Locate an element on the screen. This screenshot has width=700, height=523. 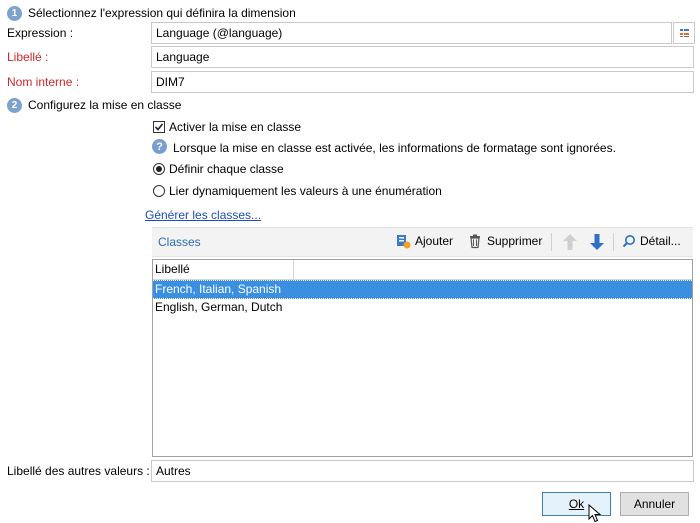
add-label: Ajouter is located at coordinates (434, 241).